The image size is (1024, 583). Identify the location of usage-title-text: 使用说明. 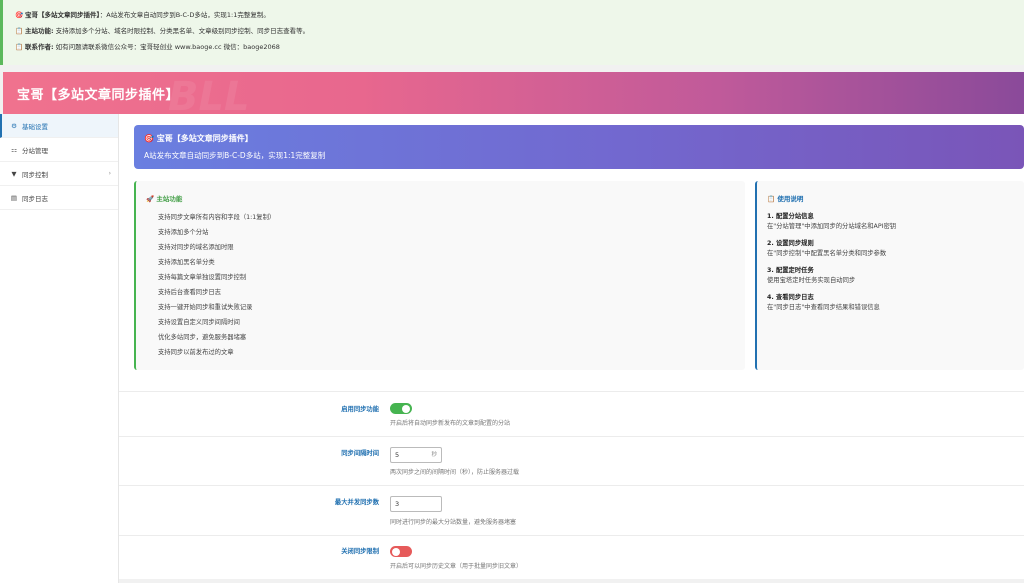
(790, 199).